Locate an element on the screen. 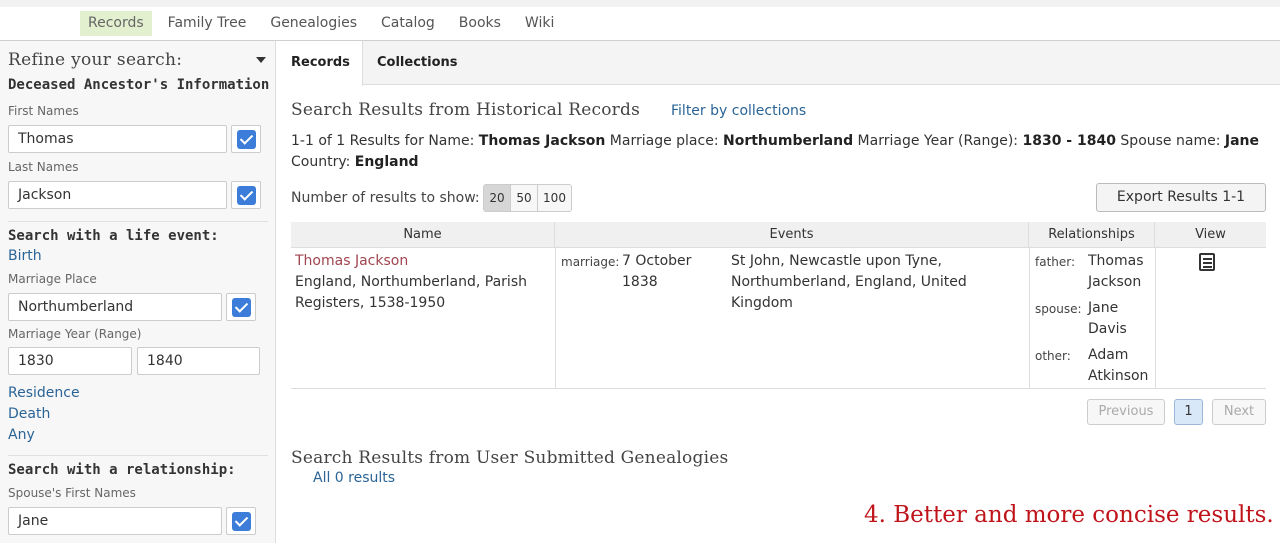 This screenshot has height=543, width=1280. first-names-label: First Names is located at coordinates (43, 111).